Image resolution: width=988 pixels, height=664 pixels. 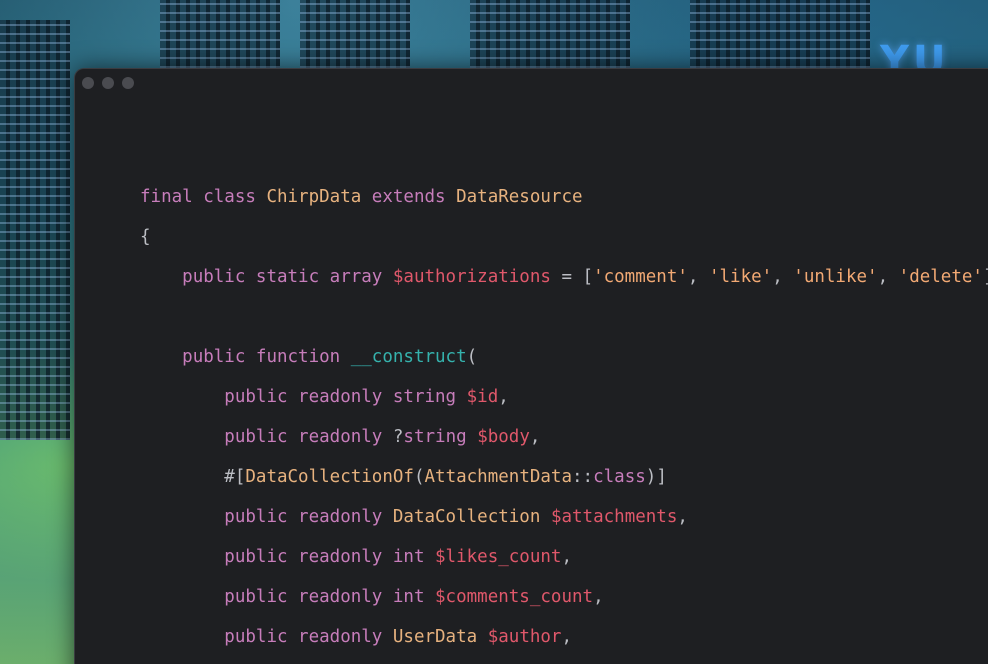 What do you see at coordinates (203, 197) in the screenshot?
I see `code-token: final class` at bounding box center [203, 197].